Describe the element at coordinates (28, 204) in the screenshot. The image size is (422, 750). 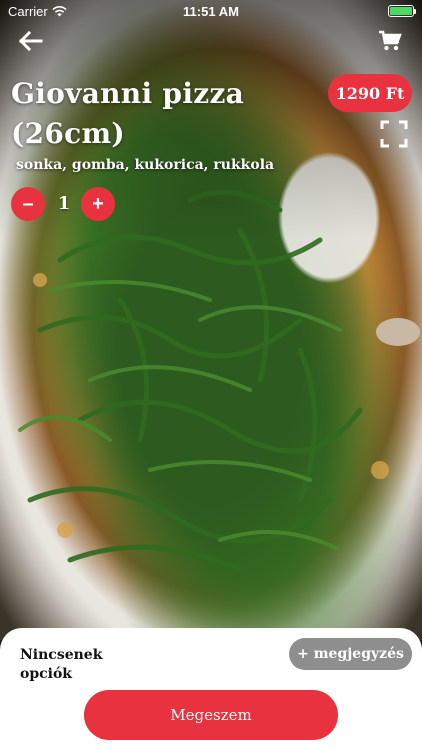
I see `decrease-quantity-button: –` at that location.